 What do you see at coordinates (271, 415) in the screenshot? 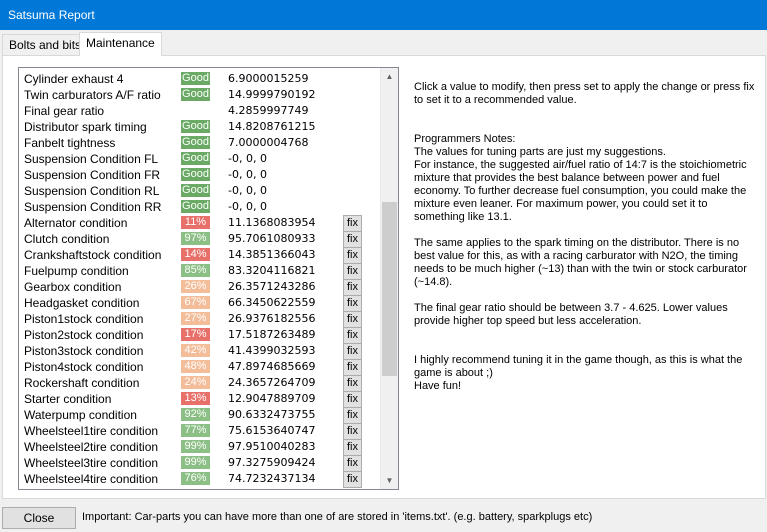
I see `part-value: 90.6332473755` at bounding box center [271, 415].